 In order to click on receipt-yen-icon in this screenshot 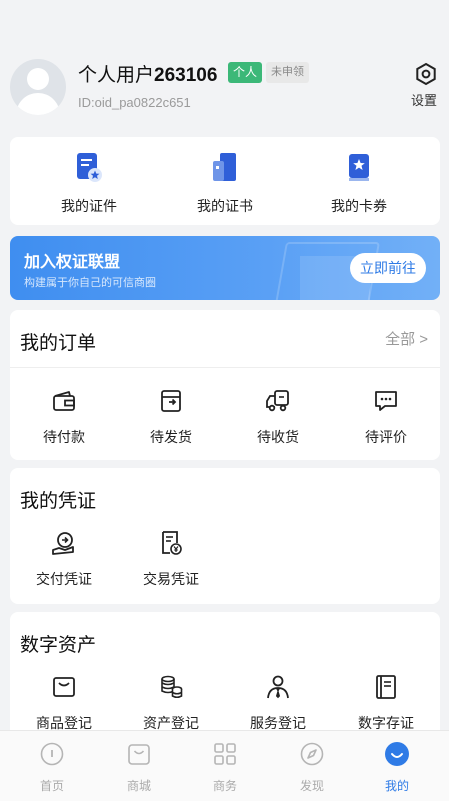, I will do `click(172, 543)`.